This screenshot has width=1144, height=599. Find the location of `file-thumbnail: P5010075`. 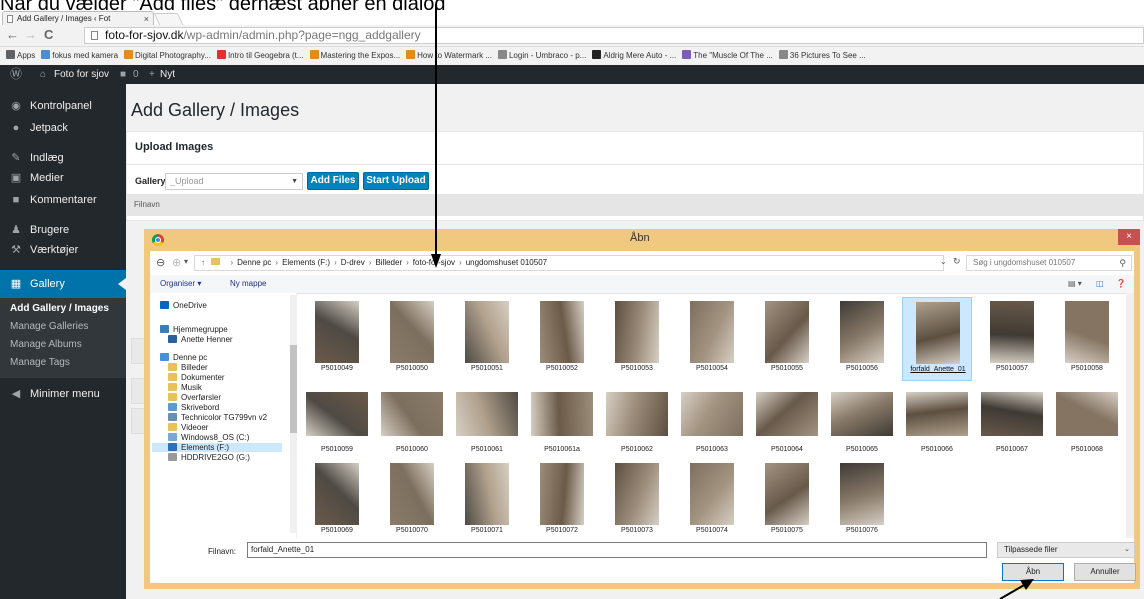

file-thumbnail: P5010075 is located at coordinates (787, 501).